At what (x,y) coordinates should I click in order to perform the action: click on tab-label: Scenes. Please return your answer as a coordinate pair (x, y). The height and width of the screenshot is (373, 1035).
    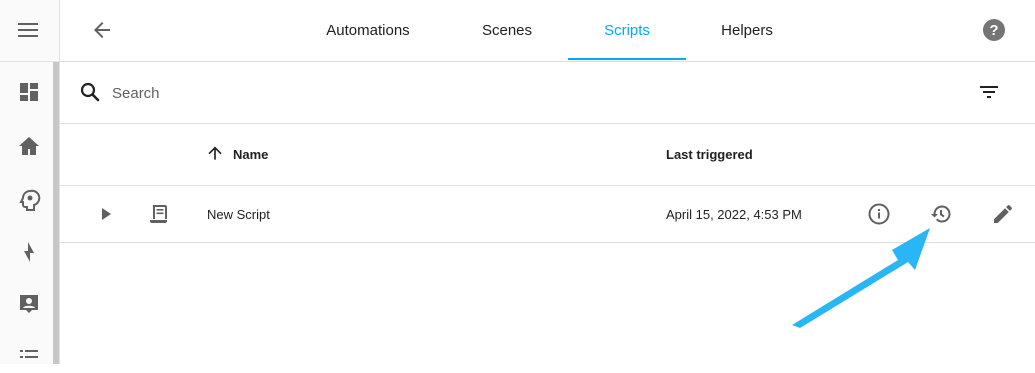
    Looking at the image, I should click on (507, 30).